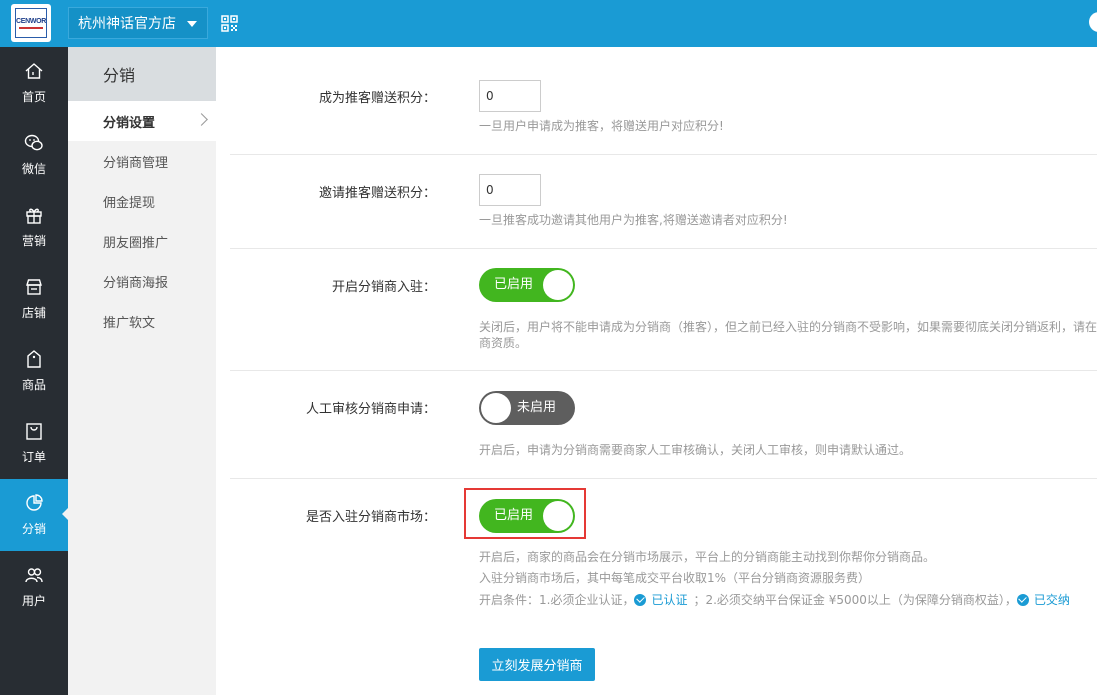  I want to click on pie-chart-icon, so click(34, 502).